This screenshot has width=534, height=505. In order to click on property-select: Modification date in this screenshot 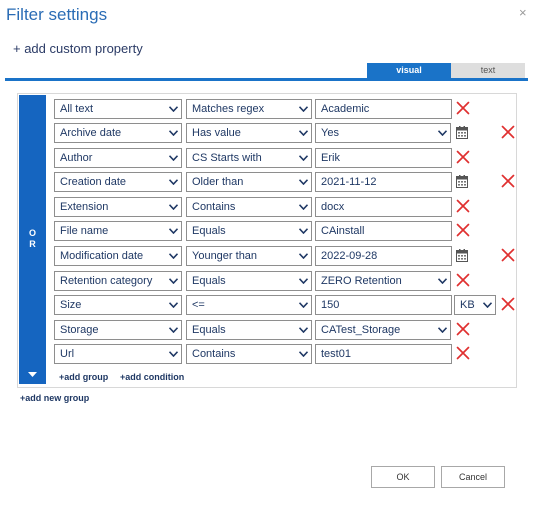, I will do `click(118, 256)`.